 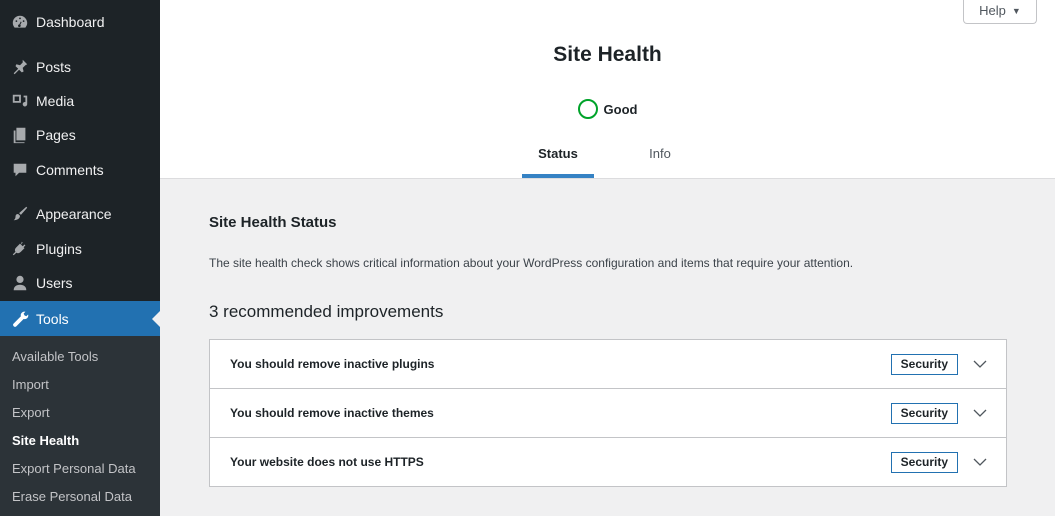 I want to click on page-title: Site Health, so click(x=607, y=54).